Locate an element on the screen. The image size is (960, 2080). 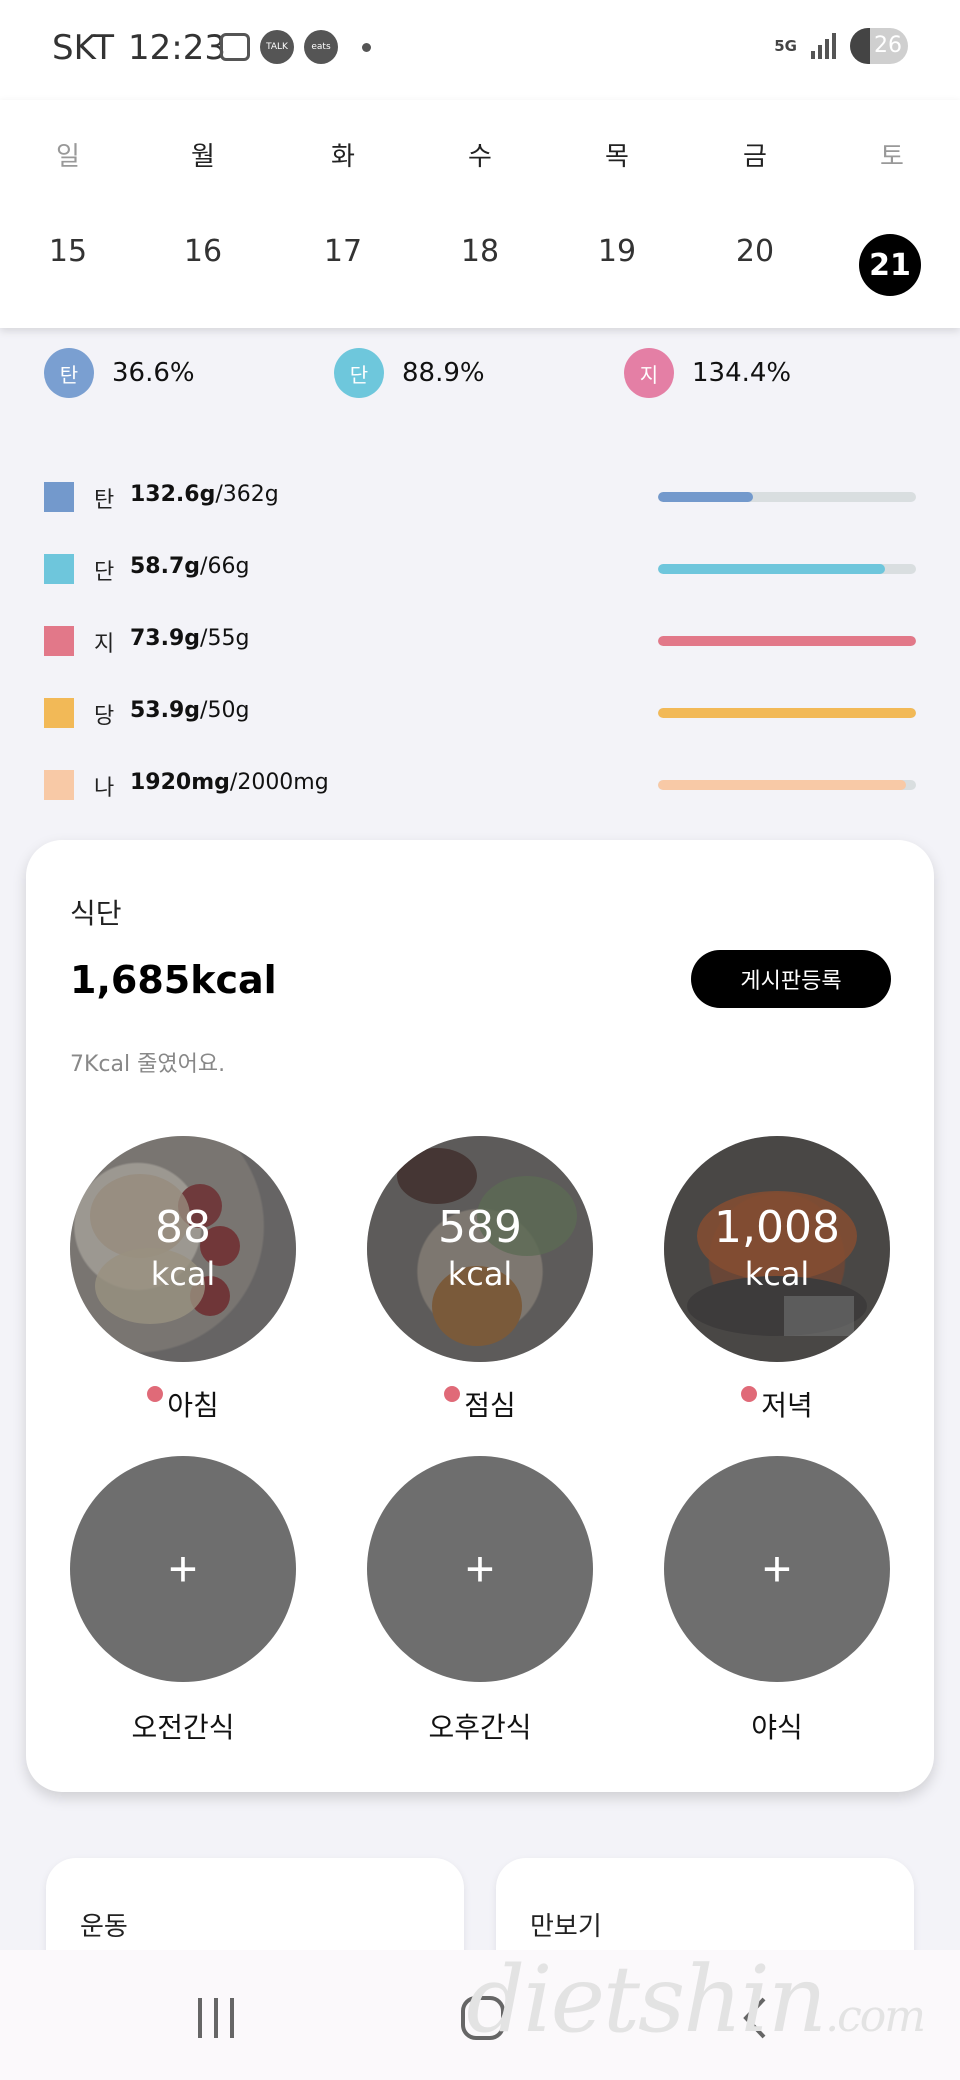
weekday-label: 토 is located at coordinates (892, 157).